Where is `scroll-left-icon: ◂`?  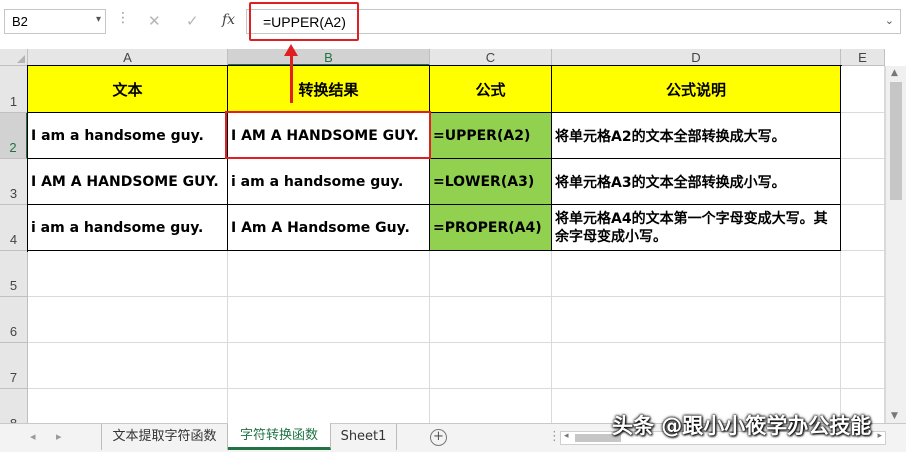
scroll-left-icon: ◂ is located at coordinates (566, 436).